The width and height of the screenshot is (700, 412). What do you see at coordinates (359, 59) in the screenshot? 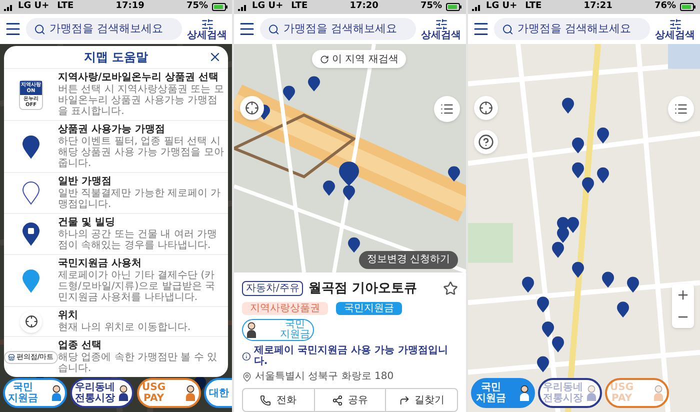
I see `rescan-button: 이 지역 재검색` at bounding box center [359, 59].